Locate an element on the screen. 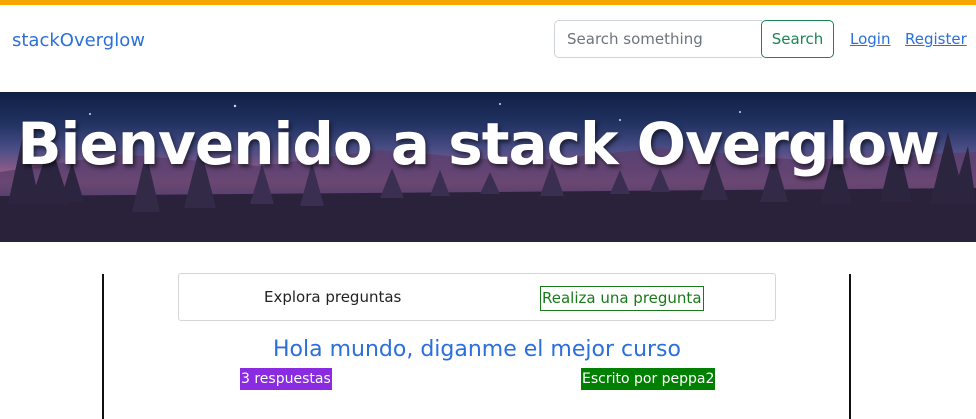 Image resolution: width=976 pixels, height=419 pixels. tab-ask-question: Realiza una pregunta is located at coordinates (622, 298).